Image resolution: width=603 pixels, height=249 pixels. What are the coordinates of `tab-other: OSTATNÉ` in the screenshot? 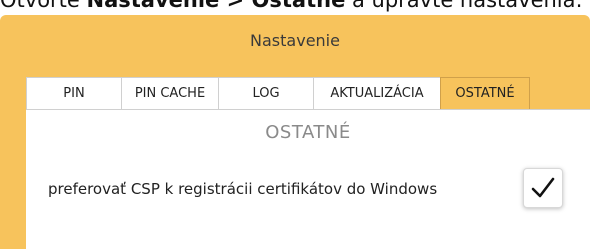 It's located at (485, 93).